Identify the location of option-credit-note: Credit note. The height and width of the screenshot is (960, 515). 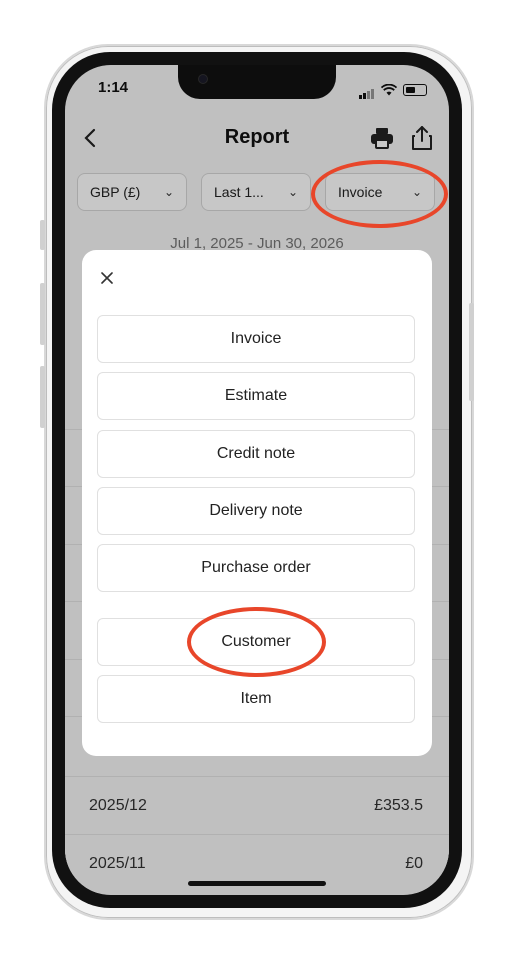
(256, 454).